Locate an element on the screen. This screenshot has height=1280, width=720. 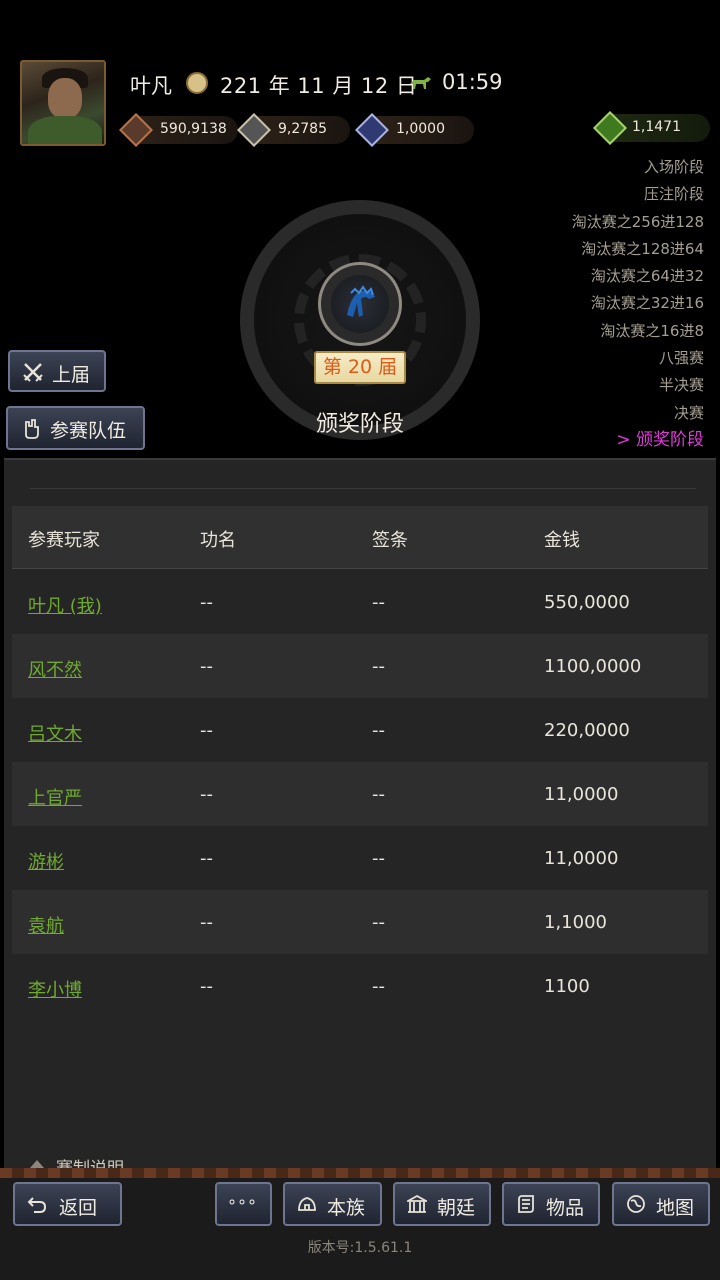
money-bag-icon is located at coordinates (610, 128).